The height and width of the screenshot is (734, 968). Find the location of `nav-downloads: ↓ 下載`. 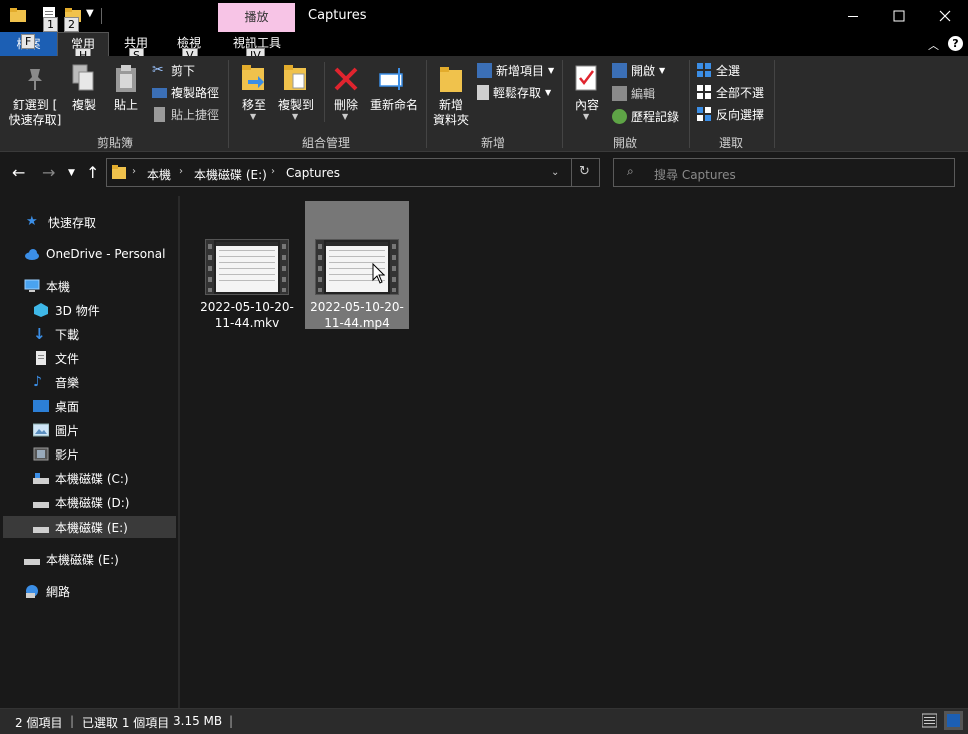

nav-downloads: ↓ 下載 is located at coordinates (56, 334).